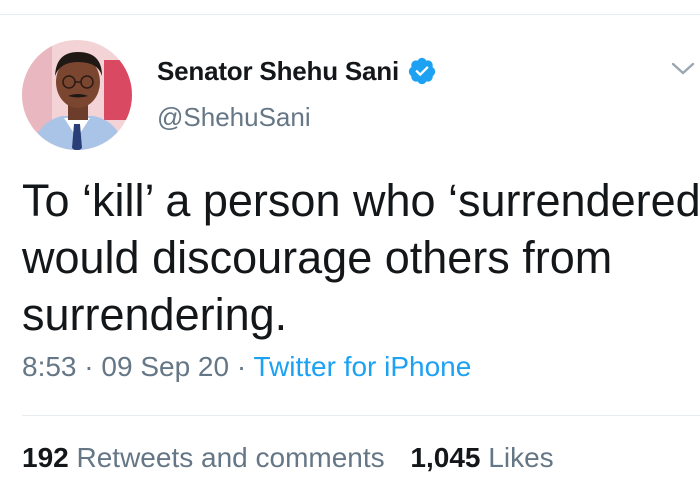  What do you see at coordinates (422, 71) in the screenshot?
I see `verified-badge-icon` at bounding box center [422, 71].